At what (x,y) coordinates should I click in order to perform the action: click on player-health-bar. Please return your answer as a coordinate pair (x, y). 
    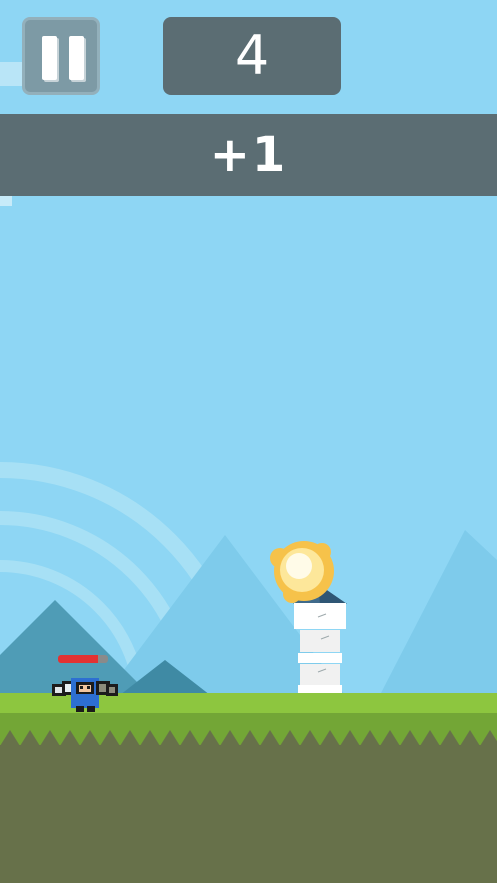
    Looking at the image, I should click on (83, 659).